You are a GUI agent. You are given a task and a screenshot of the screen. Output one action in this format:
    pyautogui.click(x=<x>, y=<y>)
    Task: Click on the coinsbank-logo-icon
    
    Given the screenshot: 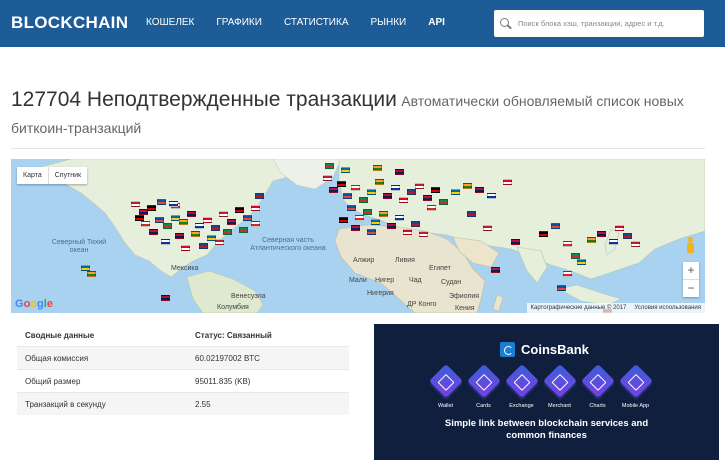 What is the action you would take?
    pyautogui.click(x=507, y=349)
    